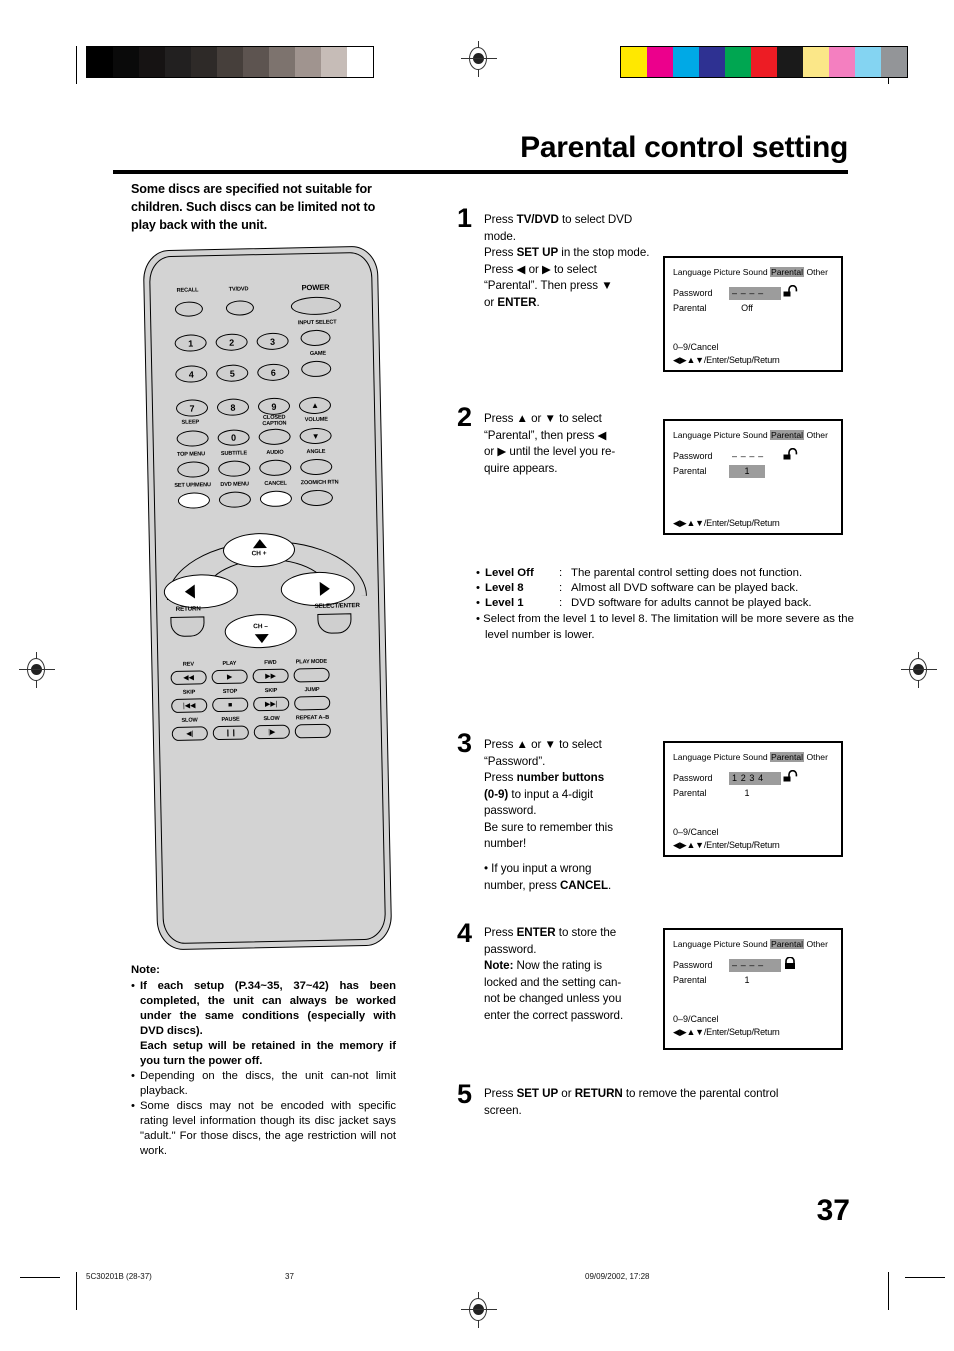 The width and height of the screenshot is (954, 1351). What do you see at coordinates (229, 677) in the screenshot?
I see `remote-button-play: ▶` at bounding box center [229, 677].